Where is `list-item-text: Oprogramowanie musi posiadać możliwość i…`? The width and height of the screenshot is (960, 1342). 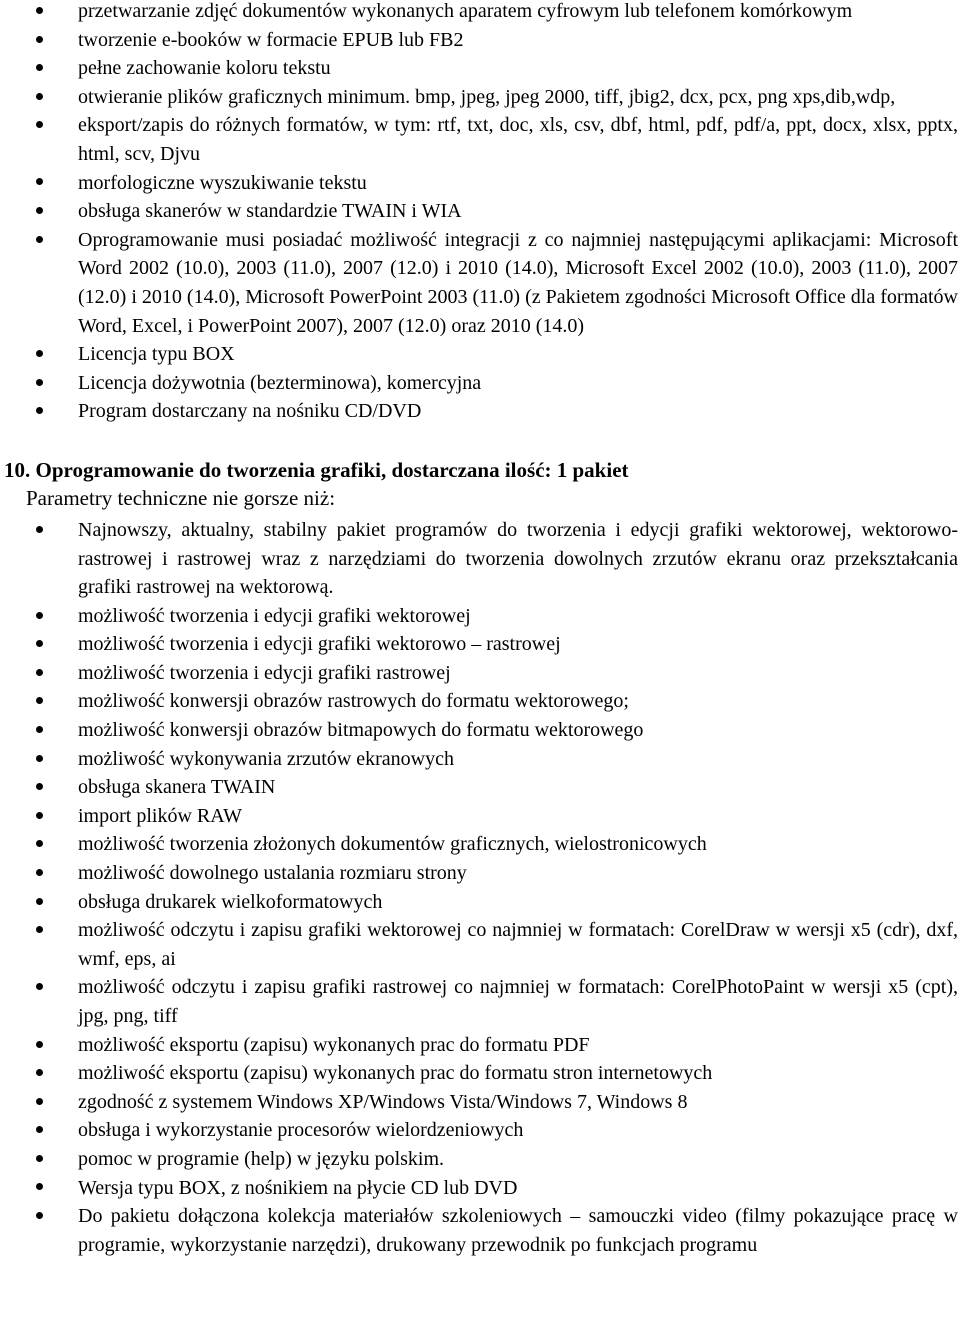
list-item-text: Oprogramowanie musi posiadać możliwość i… is located at coordinates (518, 282).